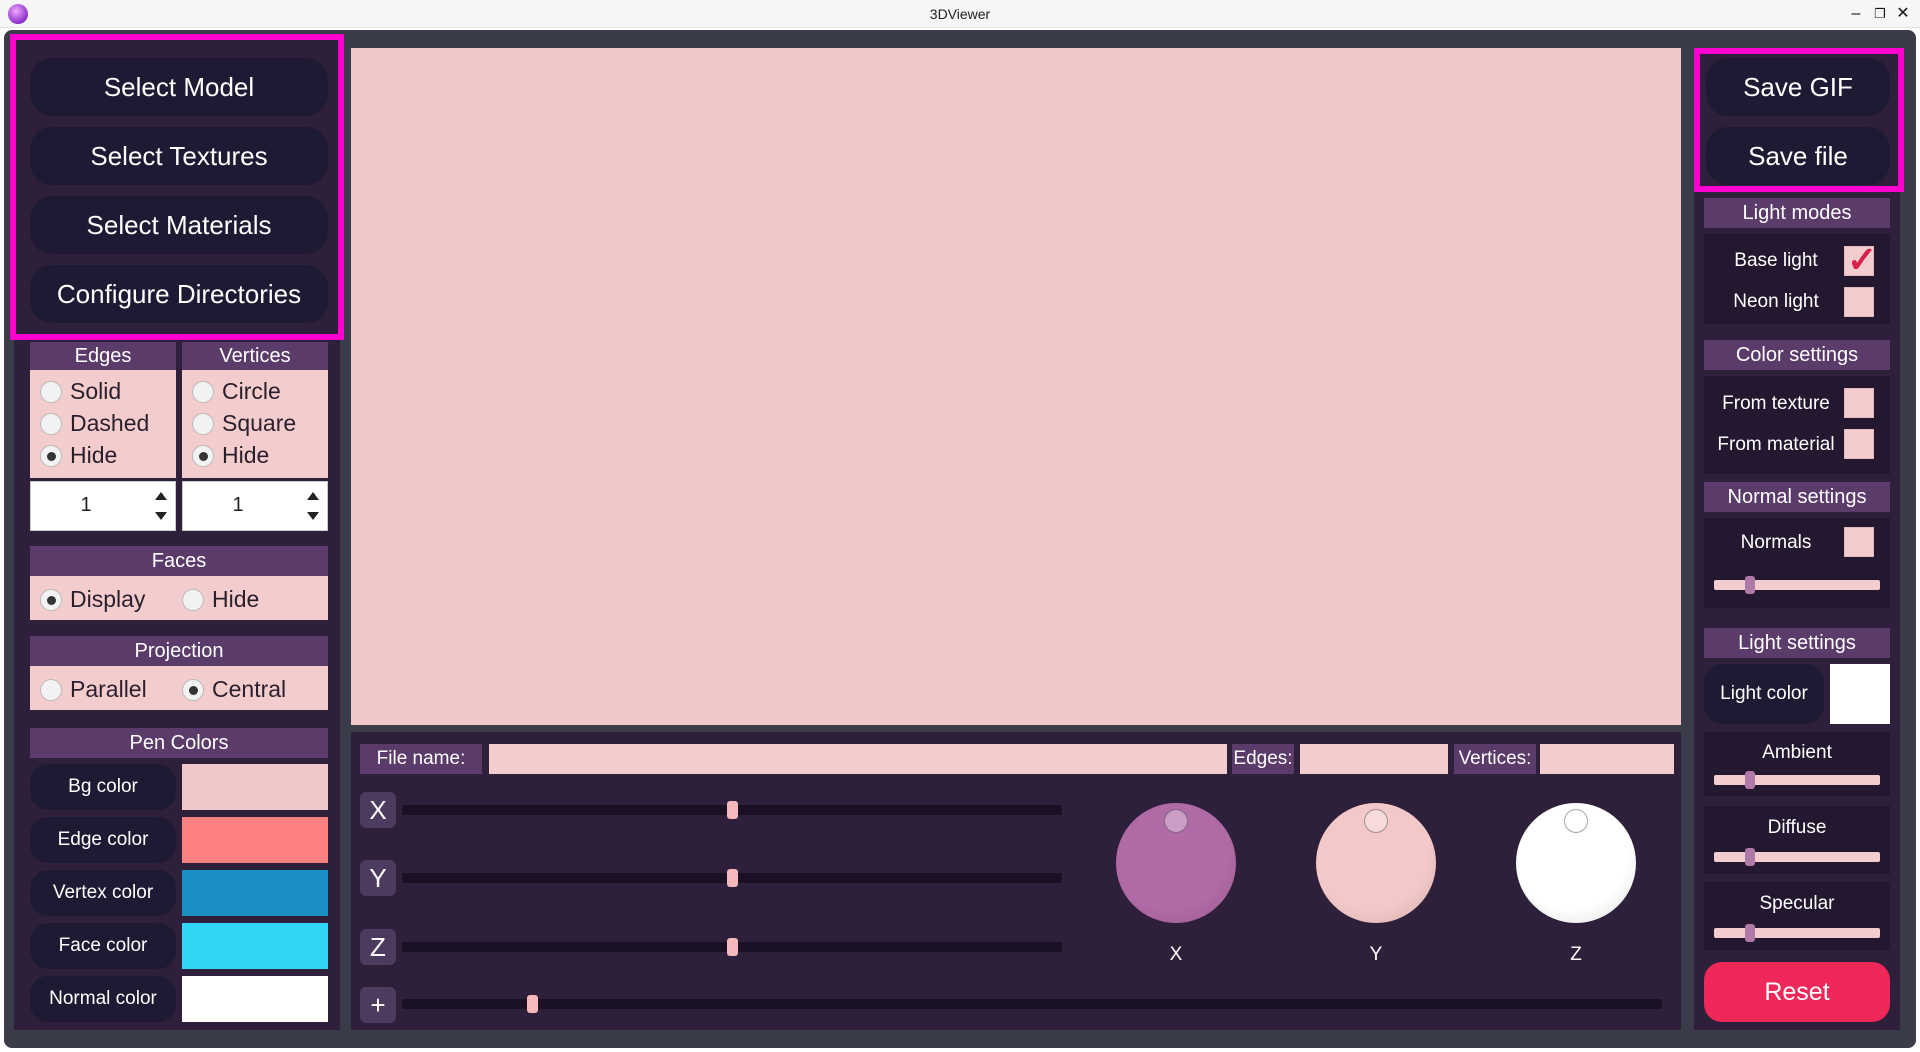 This screenshot has width=1920, height=1052. What do you see at coordinates (103, 787) in the screenshot?
I see `bg-color-button: Bg color` at bounding box center [103, 787].